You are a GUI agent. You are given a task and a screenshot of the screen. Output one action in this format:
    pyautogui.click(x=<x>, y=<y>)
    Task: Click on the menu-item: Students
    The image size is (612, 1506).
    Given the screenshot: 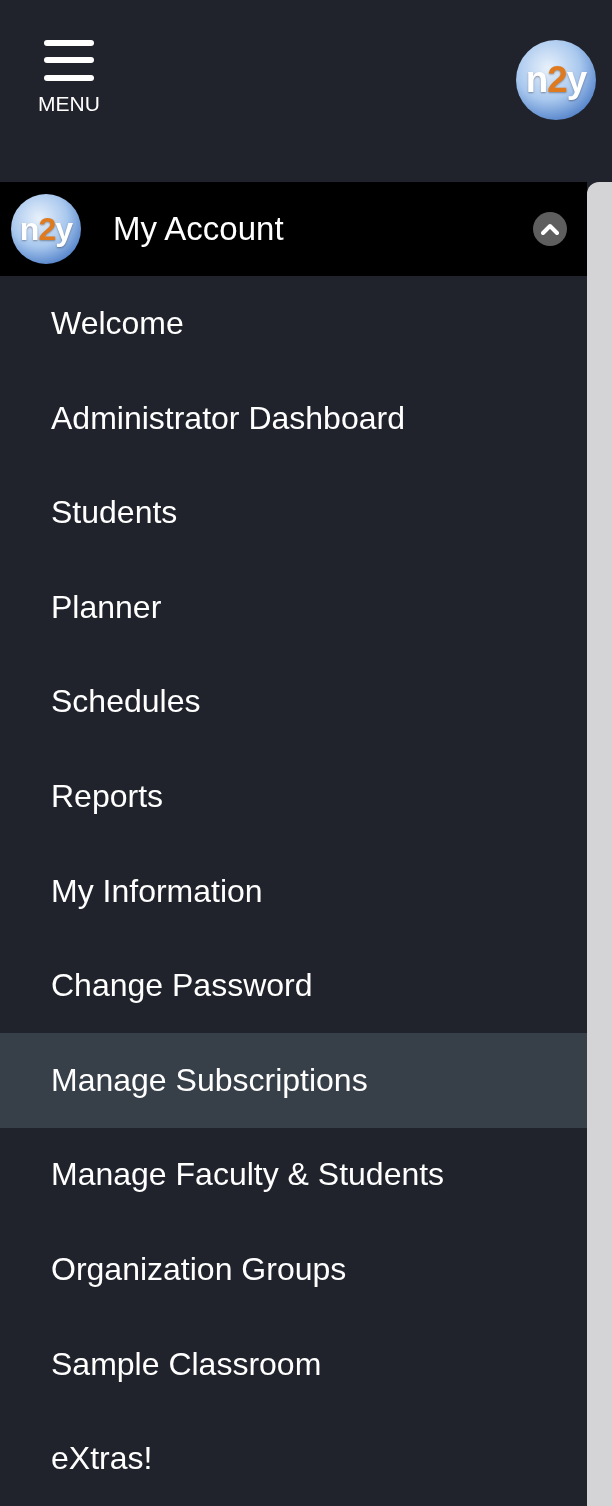 What is the action you would take?
    pyautogui.click(x=293, y=513)
    